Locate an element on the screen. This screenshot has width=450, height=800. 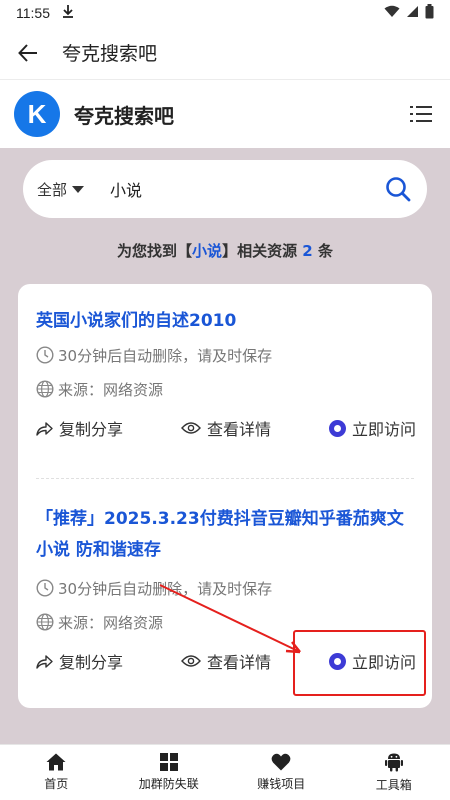
bottom-nav: 首页 加群防失联 赚钱项目 工具箱 is located at coordinates (225, 772).